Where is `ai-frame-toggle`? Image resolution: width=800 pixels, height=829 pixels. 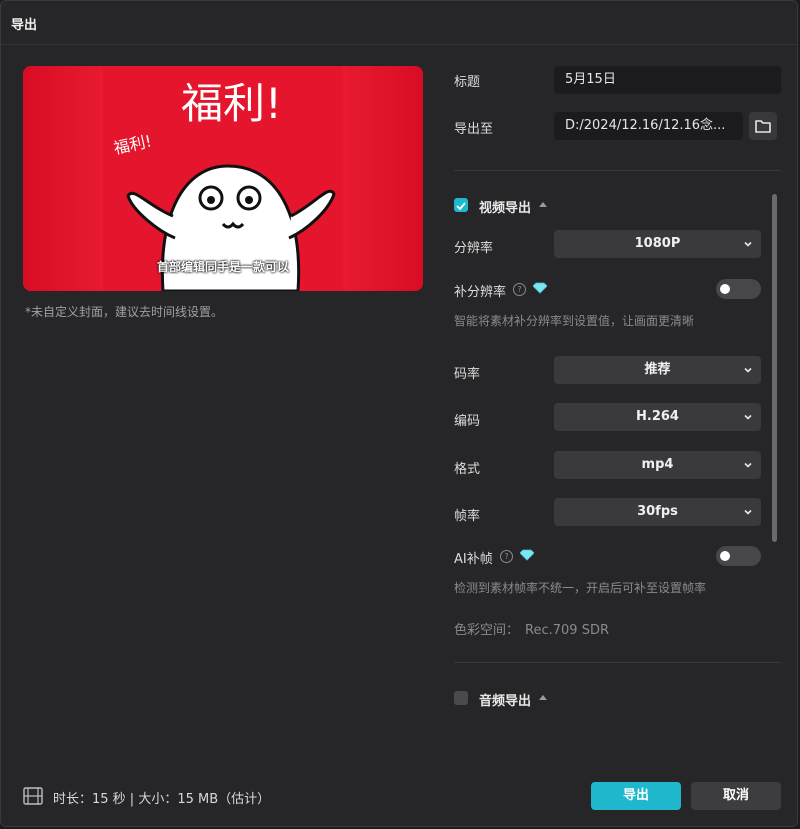 ai-frame-toggle is located at coordinates (738, 556).